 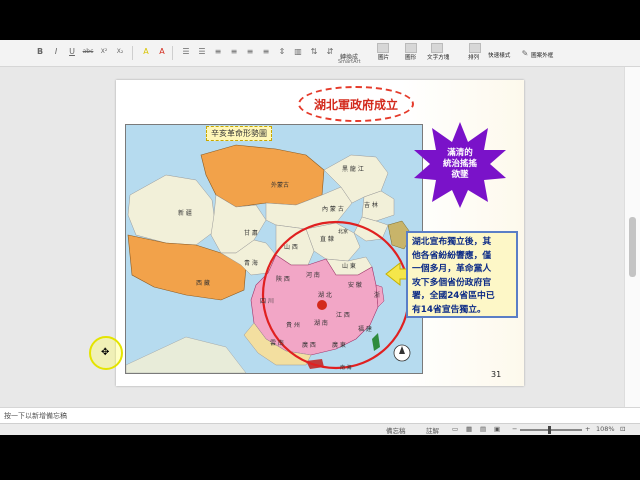 I want to click on map-label-waimenggu: 外蒙古, so click(x=280, y=185).